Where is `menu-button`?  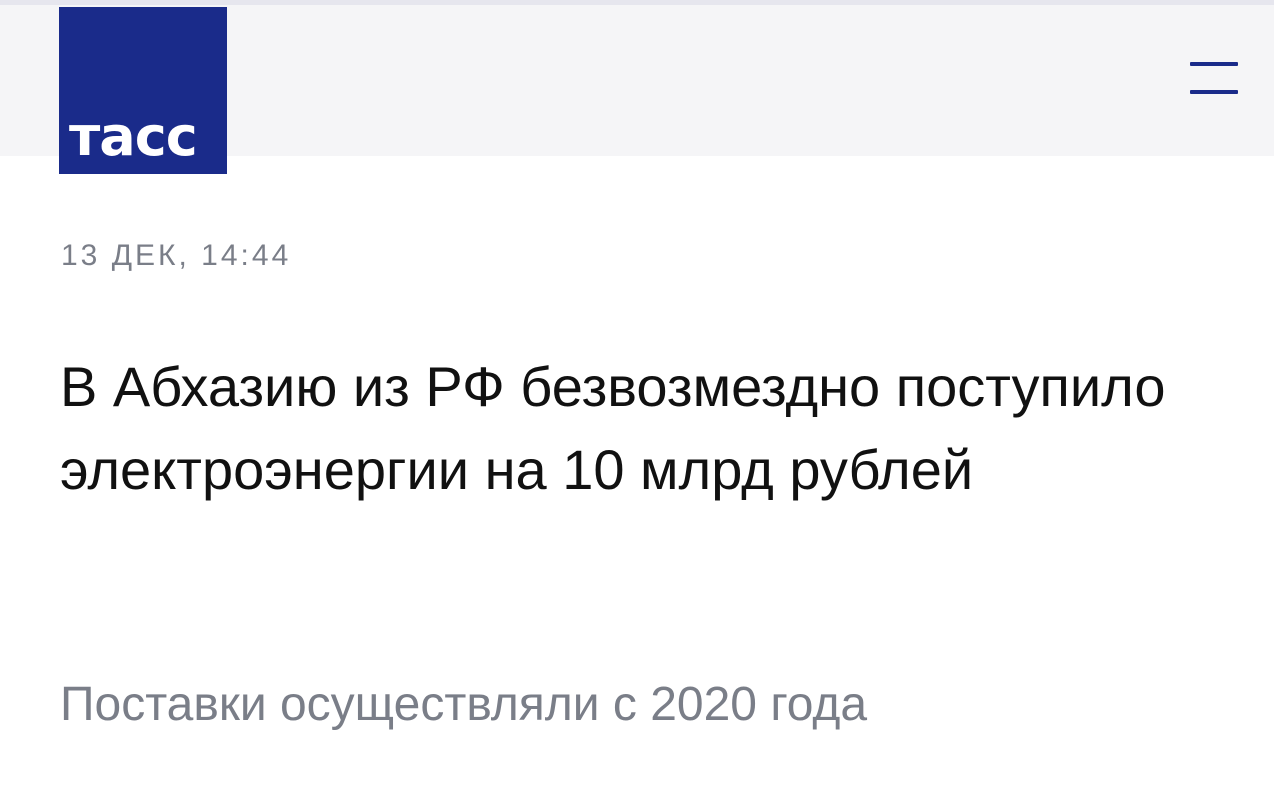
menu-button is located at coordinates (1214, 80).